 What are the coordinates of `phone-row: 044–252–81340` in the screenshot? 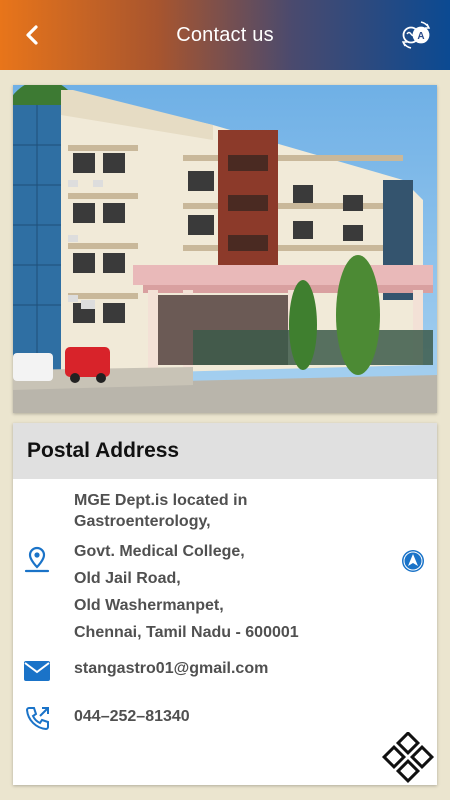 It's located at (225, 719).